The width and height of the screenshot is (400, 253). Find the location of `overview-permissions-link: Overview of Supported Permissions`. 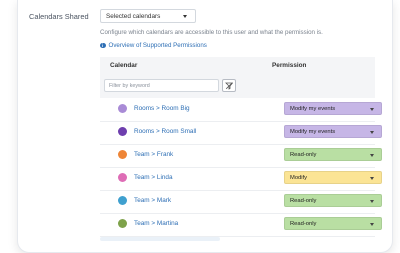

overview-permissions-link: Overview of Supported Permissions is located at coordinates (158, 45).